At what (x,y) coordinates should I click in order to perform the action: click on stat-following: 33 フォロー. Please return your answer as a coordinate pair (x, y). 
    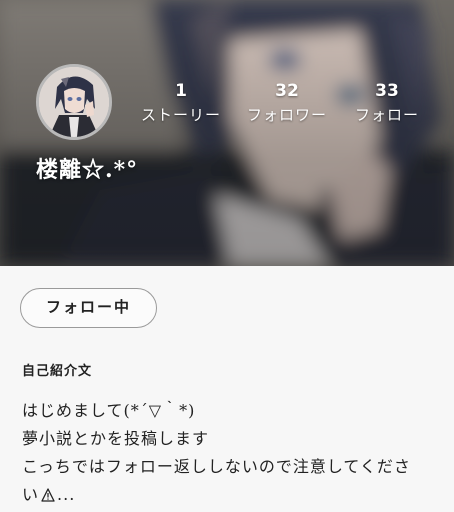
    Looking at the image, I should click on (387, 103).